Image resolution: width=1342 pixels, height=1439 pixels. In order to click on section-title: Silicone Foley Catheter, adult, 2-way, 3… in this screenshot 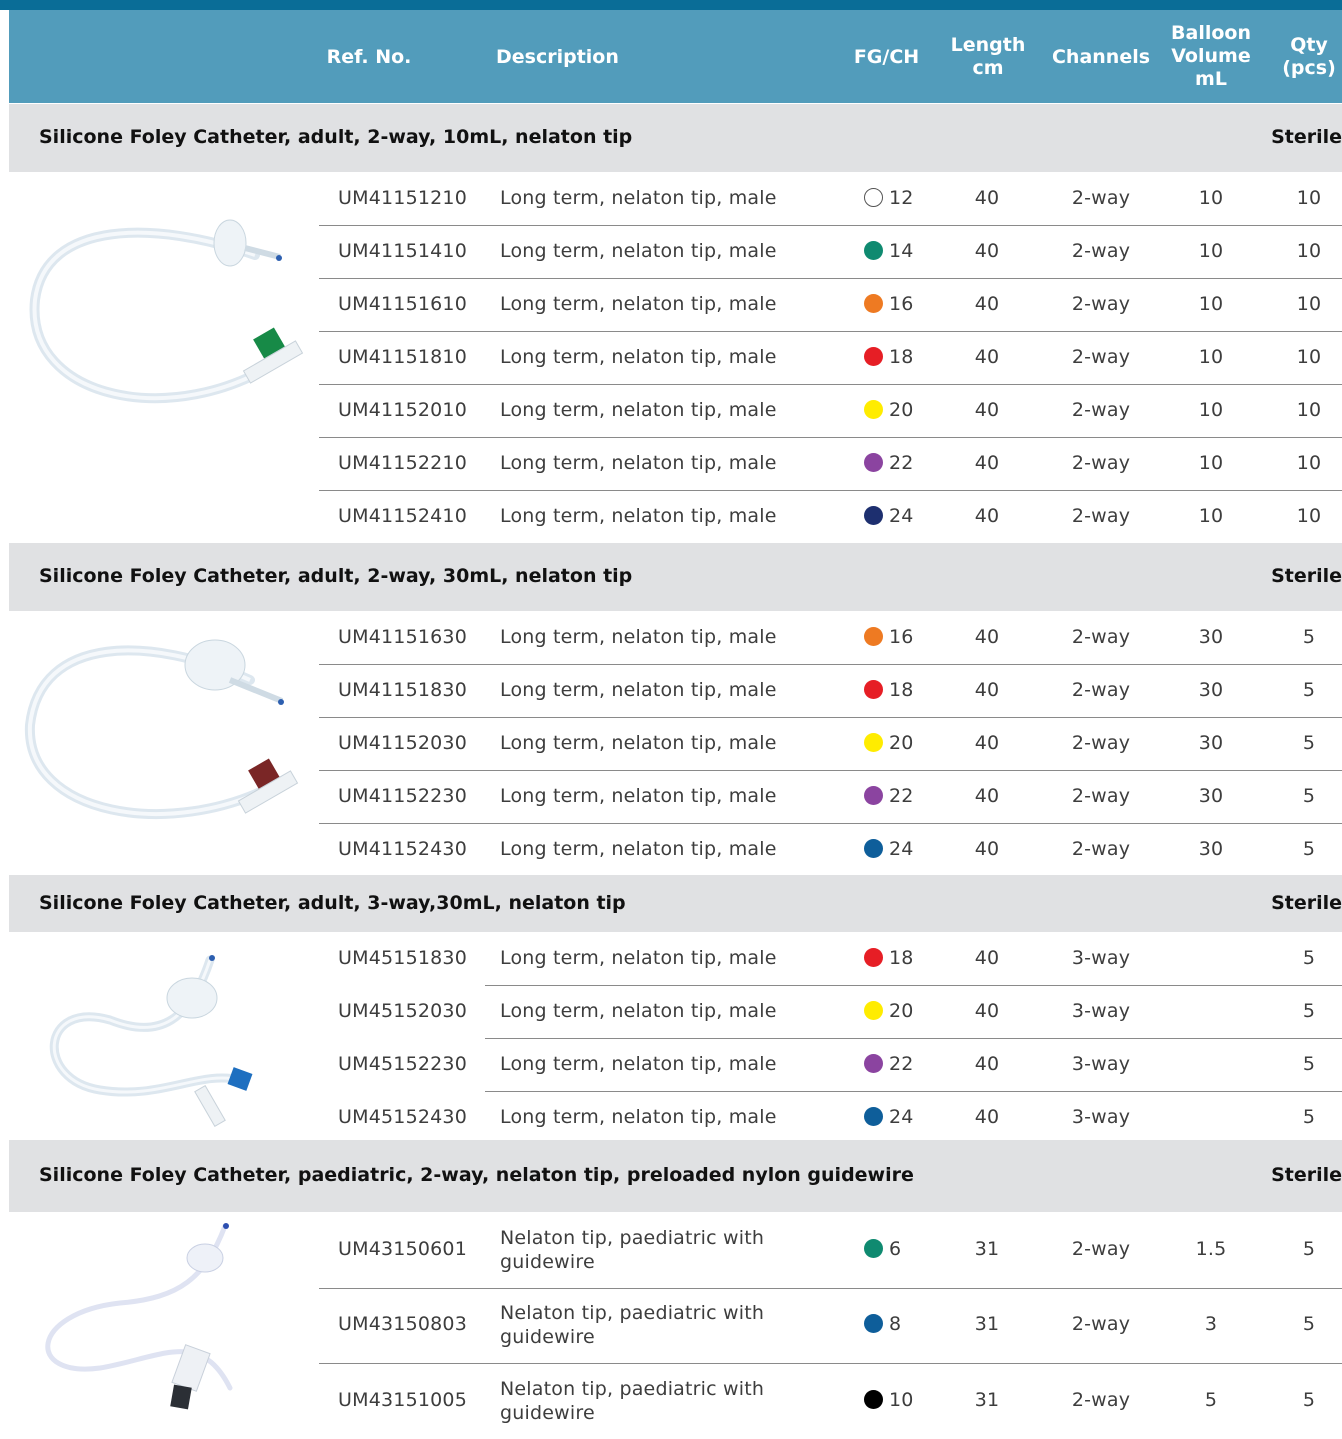, I will do `click(336, 576)`.